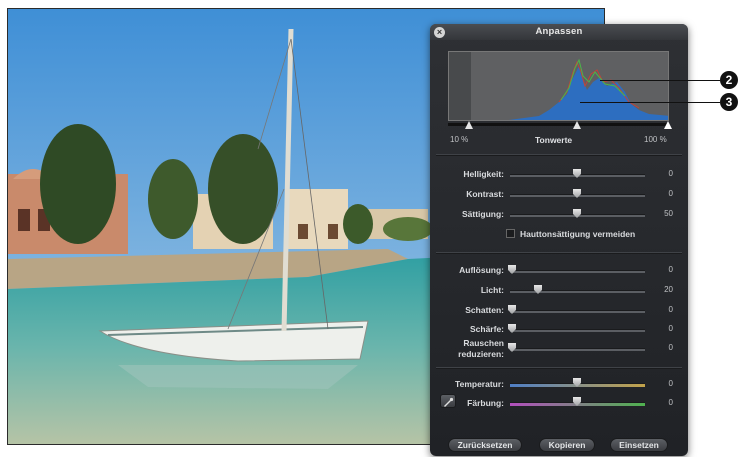 The width and height of the screenshot is (746, 457). Describe the element at coordinates (482, 214) in the screenshot. I see `slider-label: Sättigung:` at that location.